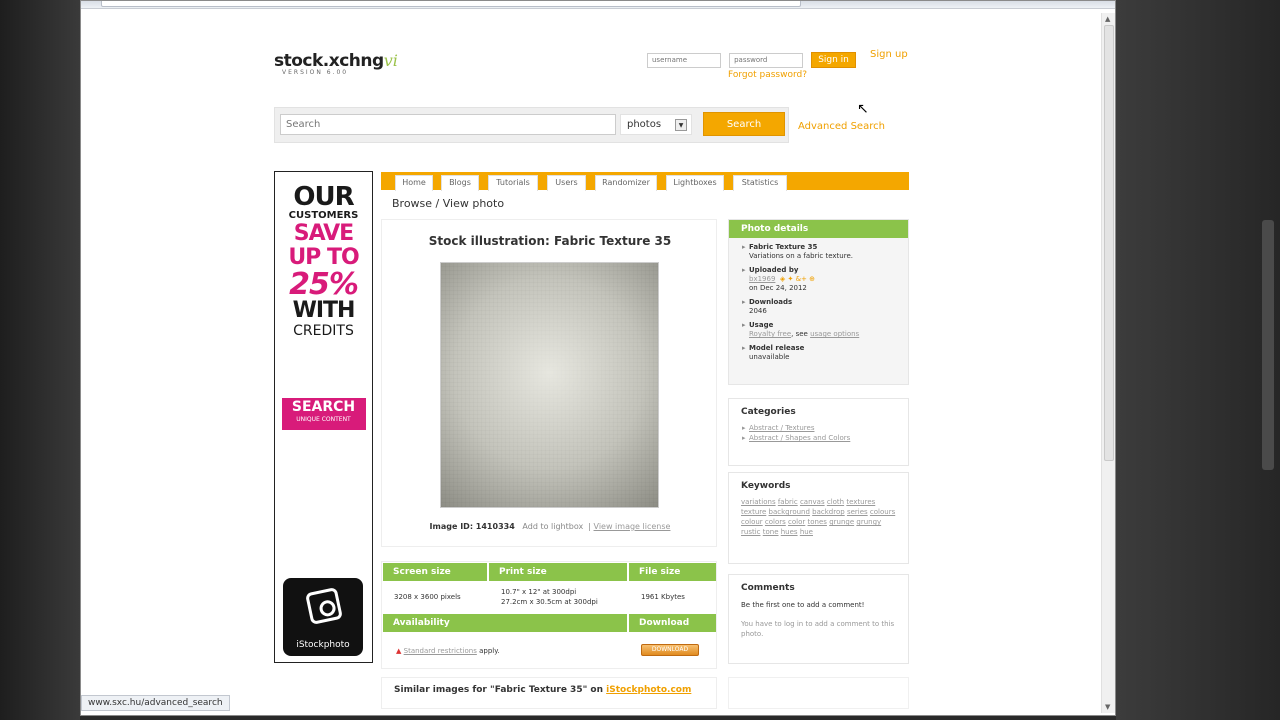 The width and height of the screenshot is (1280, 720). What do you see at coordinates (775, 522) in the screenshot?
I see `keyword-link: colors` at bounding box center [775, 522].